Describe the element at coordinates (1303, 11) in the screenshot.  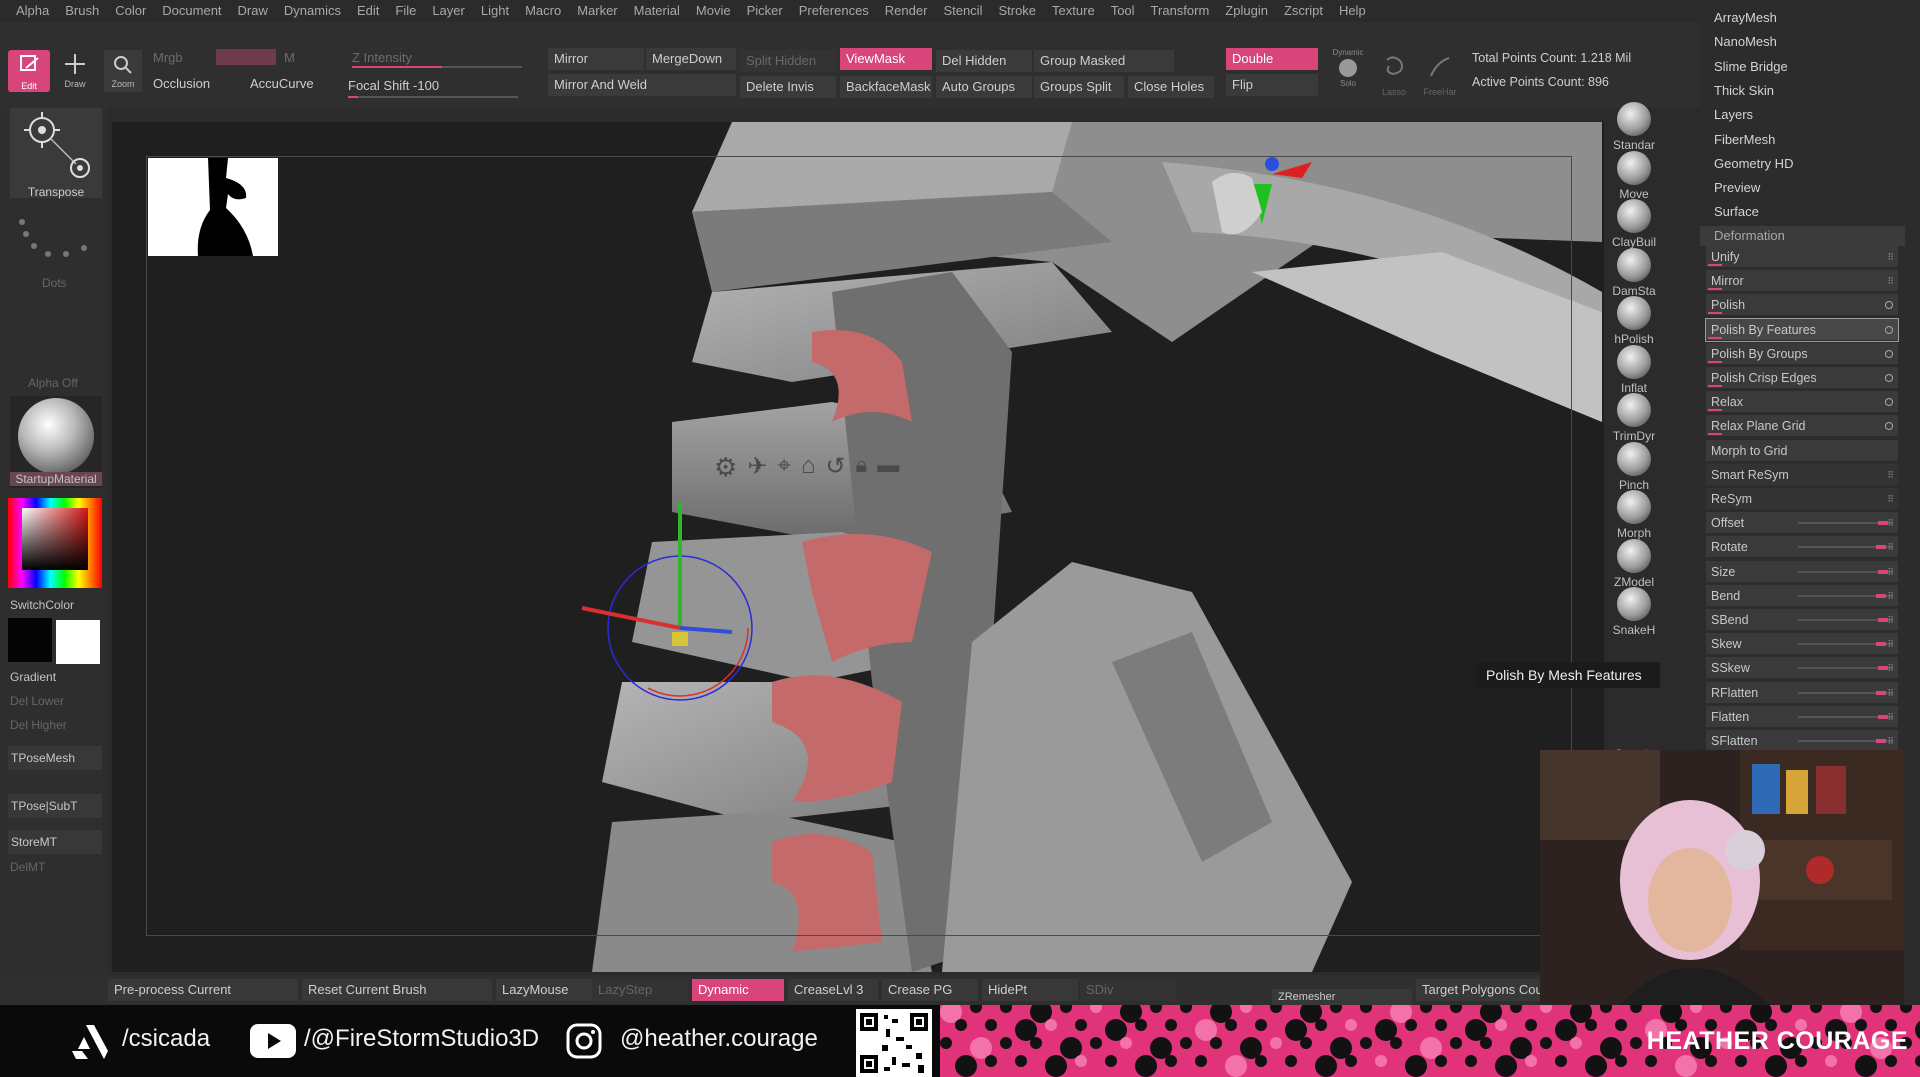
I see `menu-item: Zscript` at that location.